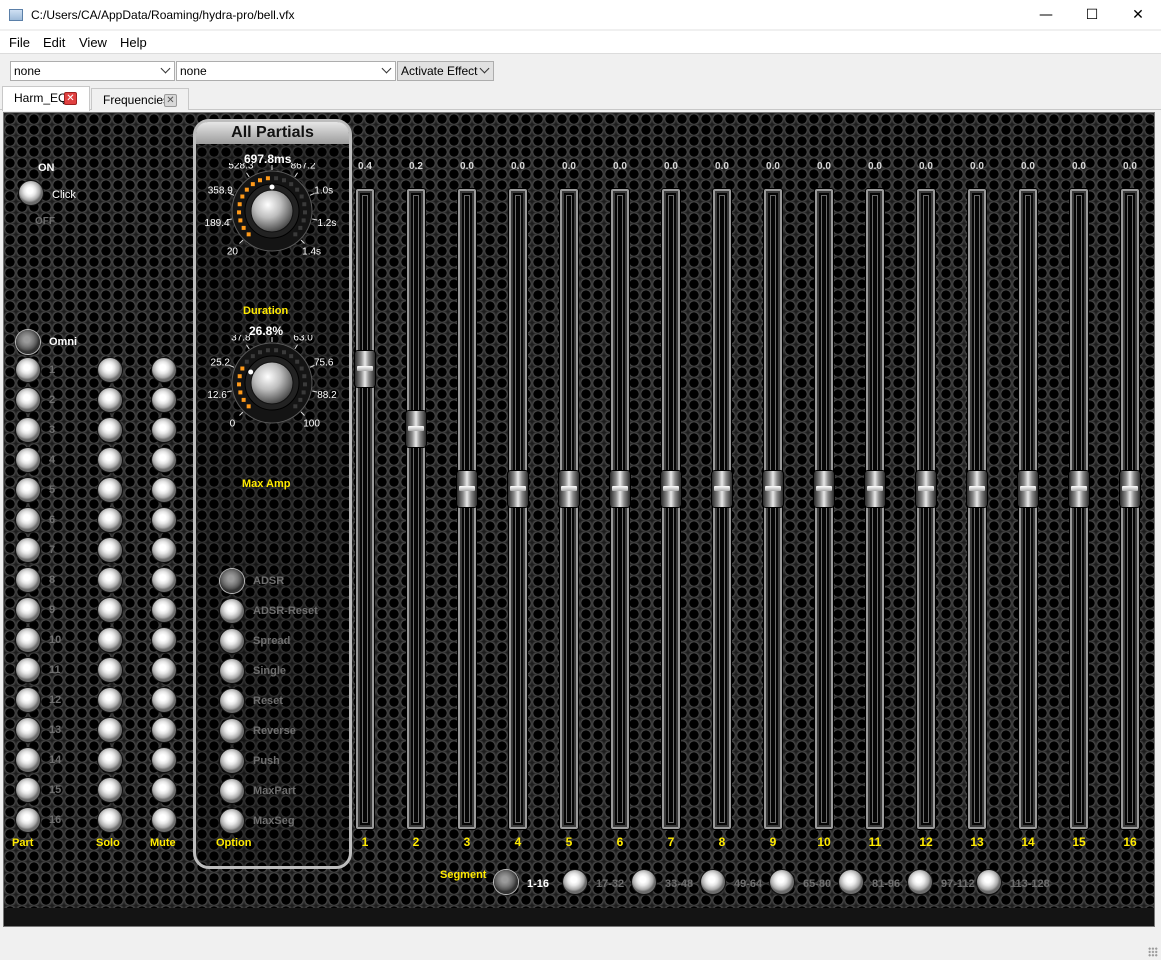  I want to click on menu-file: File, so click(19, 42).